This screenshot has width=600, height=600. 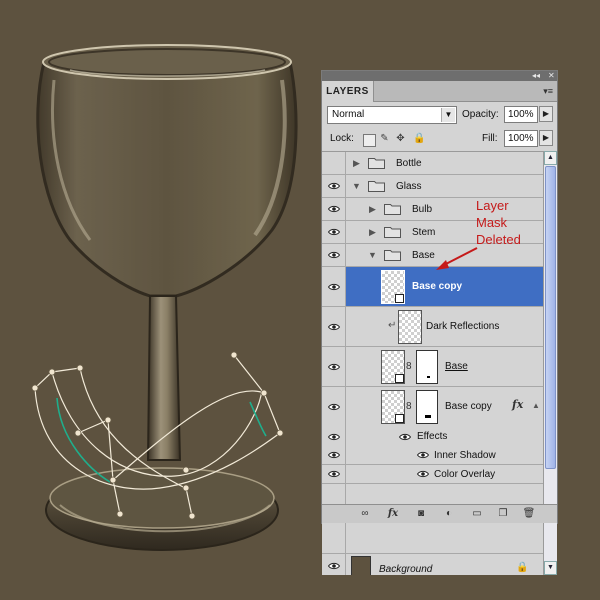 What do you see at coordinates (449, 514) in the screenshot?
I see `adjustment-layer-icon: ◐` at bounding box center [449, 514].